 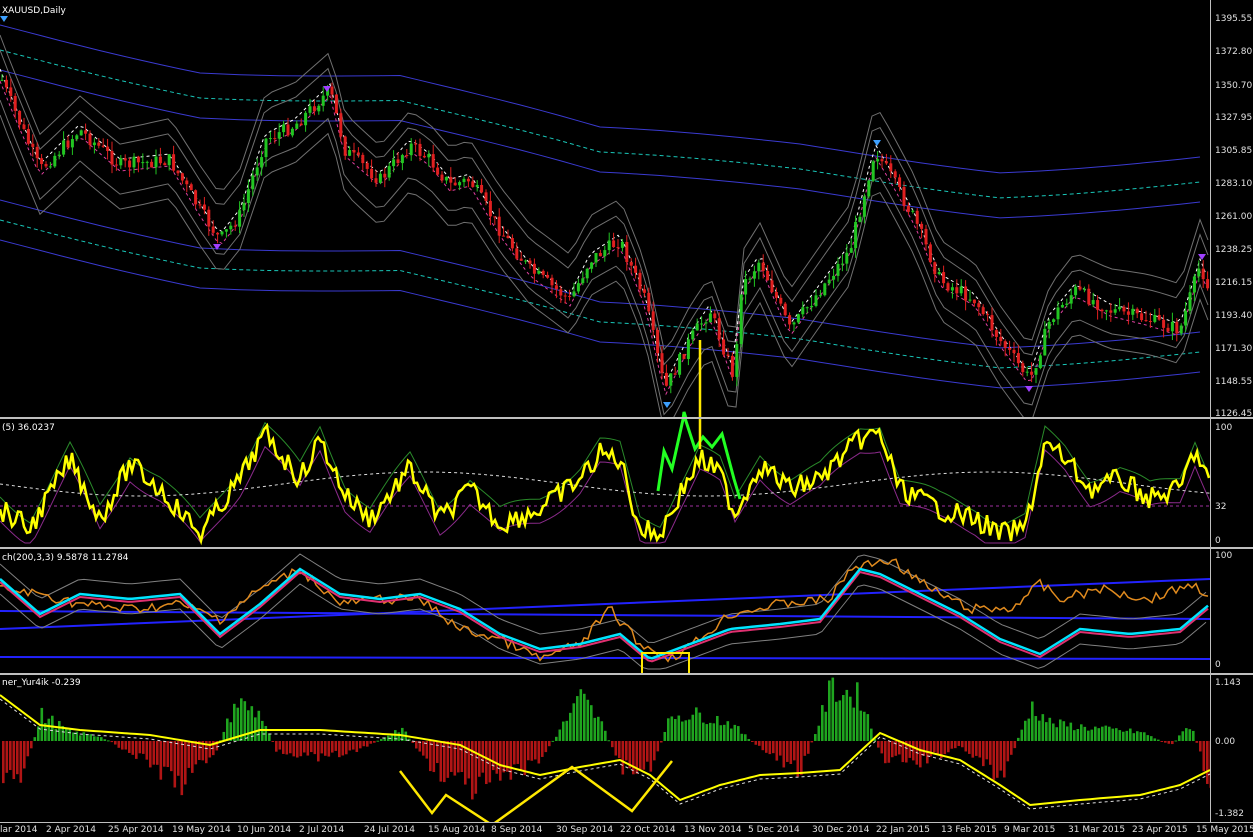 What do you see at coordinates (1231, 748) in the screenshot?
I see `oscillator-axis: 1.143 0.00 -1.382` at bounding box center [1231, 748].